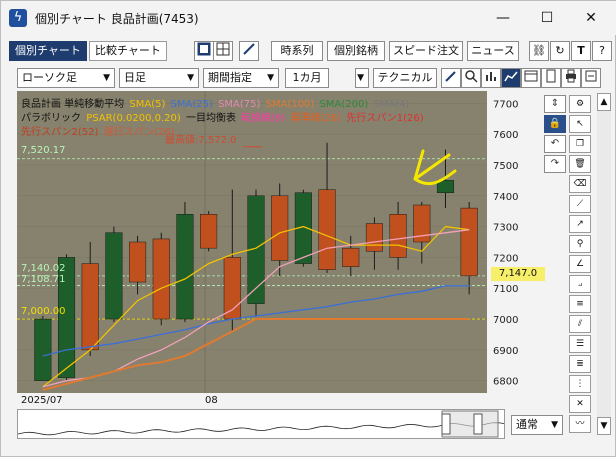 The image size is (616, 457). Describe the element at coordinates (580, 244) in the screenshot. I see `node-icon: ⚲` at that location.